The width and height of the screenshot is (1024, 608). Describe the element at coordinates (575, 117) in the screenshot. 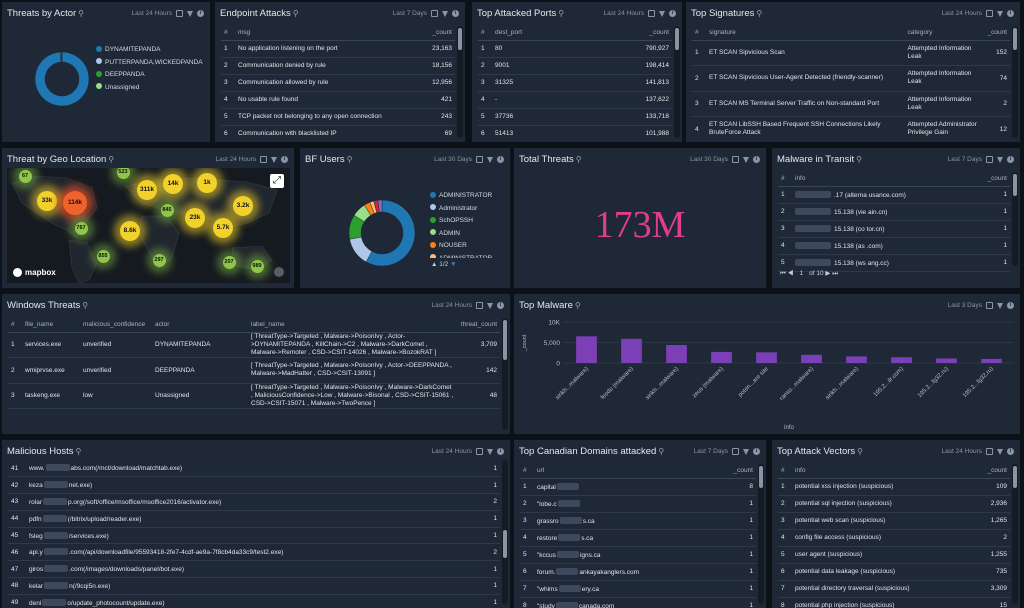

I see `table-row: 5 37736 133,718` at that location.